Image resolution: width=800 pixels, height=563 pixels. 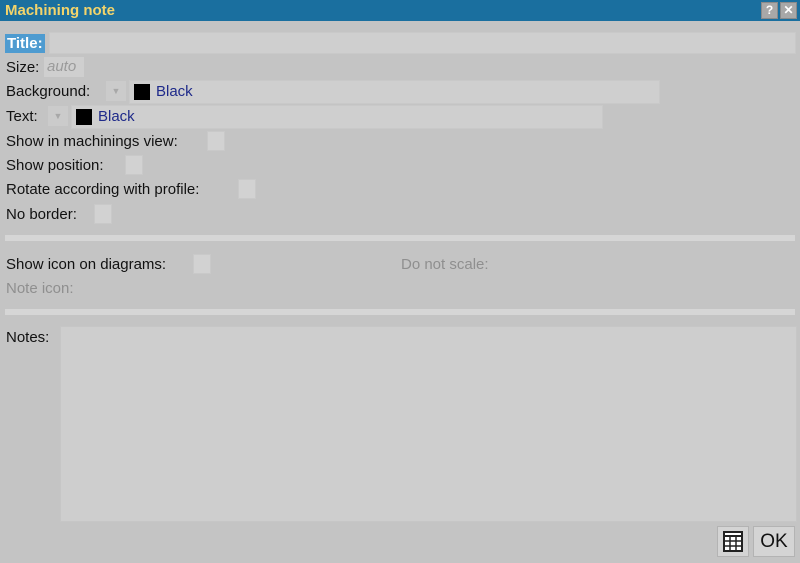 What do you see at coordinates (769, 10) in the screenshot?
I see `help-button: ?` at bounding box center [769, 10].